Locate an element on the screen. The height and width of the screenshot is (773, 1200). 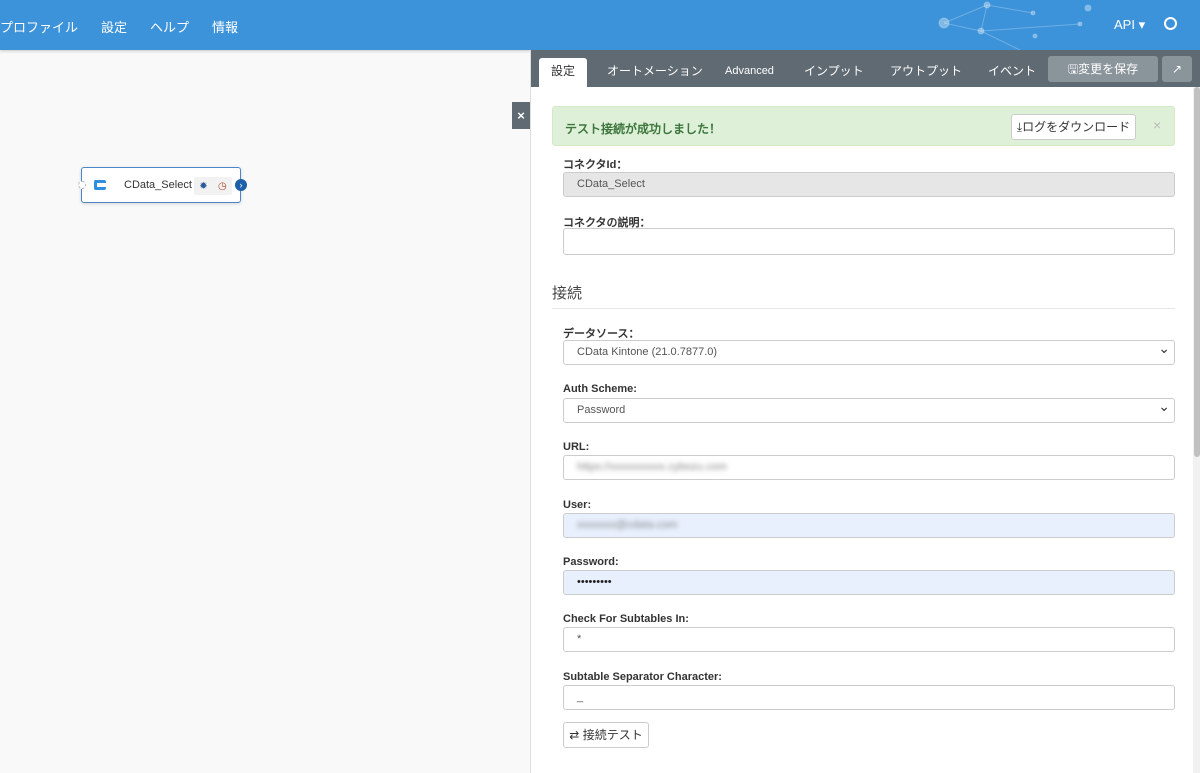
datasource-label: データソース： is located at coordinates (601, 334).